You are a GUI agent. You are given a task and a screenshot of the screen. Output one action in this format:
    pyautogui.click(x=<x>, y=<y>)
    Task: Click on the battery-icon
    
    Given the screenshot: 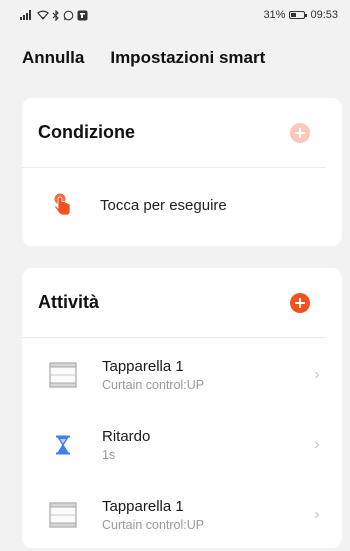 What is the action you would take?
    pyautogui.click(x=298, y=15)
    